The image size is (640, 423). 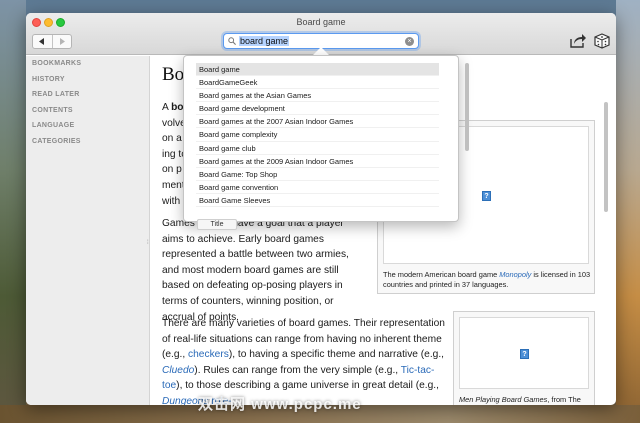 I want to click on checkers-link: checkers, so click(x=208, y=354).